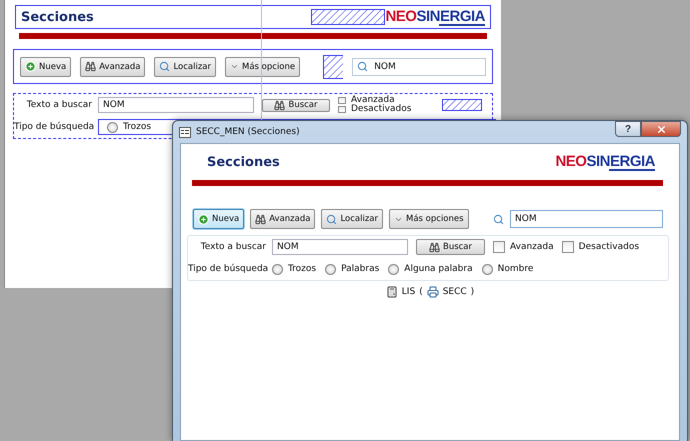  I want to click on close-icon, so click(661, 129).